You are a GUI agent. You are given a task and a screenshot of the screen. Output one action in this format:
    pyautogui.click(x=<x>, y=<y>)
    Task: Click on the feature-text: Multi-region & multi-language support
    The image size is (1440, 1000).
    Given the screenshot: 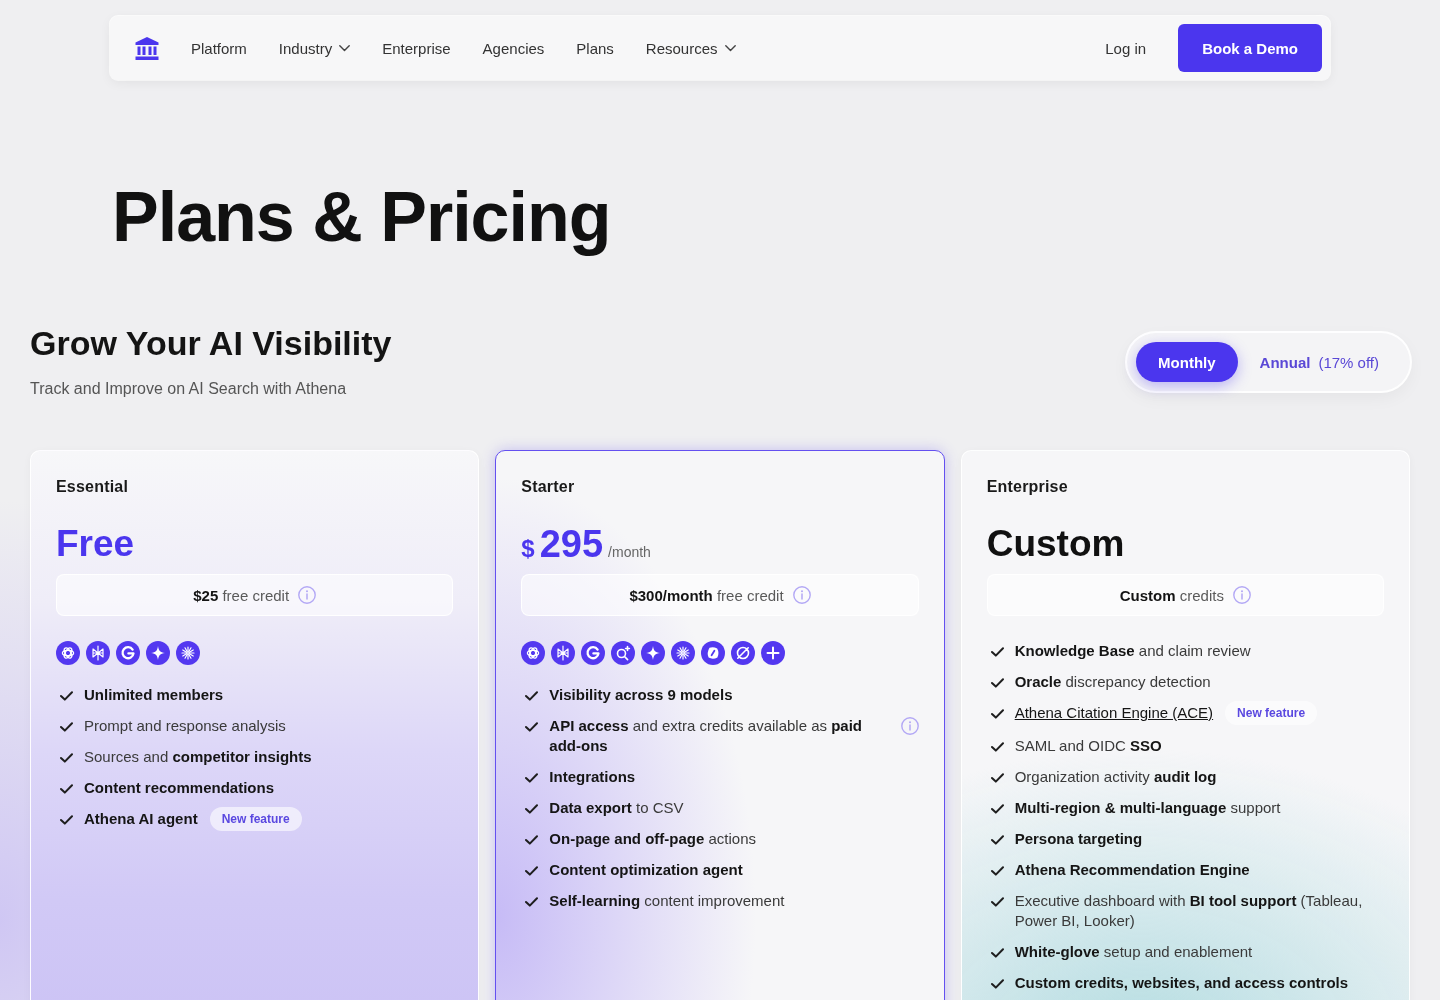 What is the action you would take?
    pyautogui.click(x=1147, y=808)
    